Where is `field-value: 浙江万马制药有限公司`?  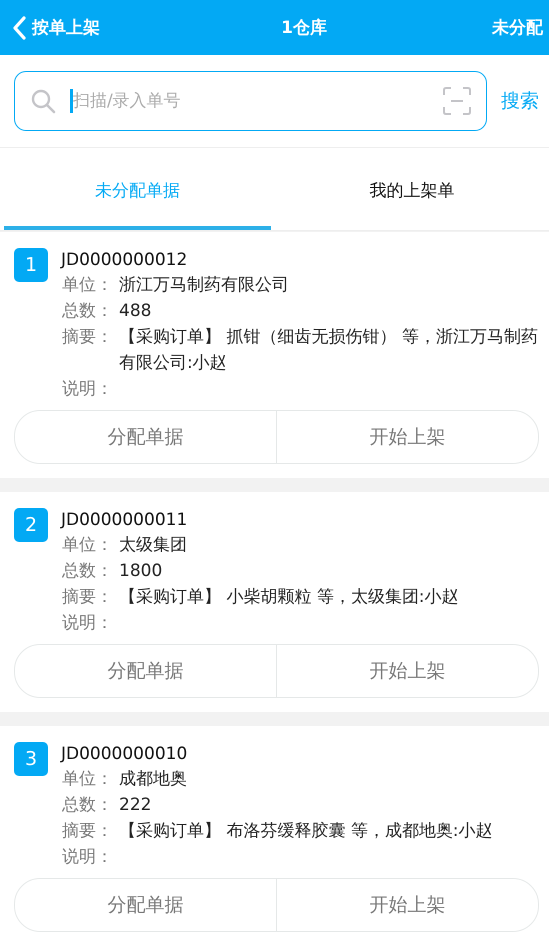 field-value: 浙江万马制药有限公司 is located at coordinates (204, 285).